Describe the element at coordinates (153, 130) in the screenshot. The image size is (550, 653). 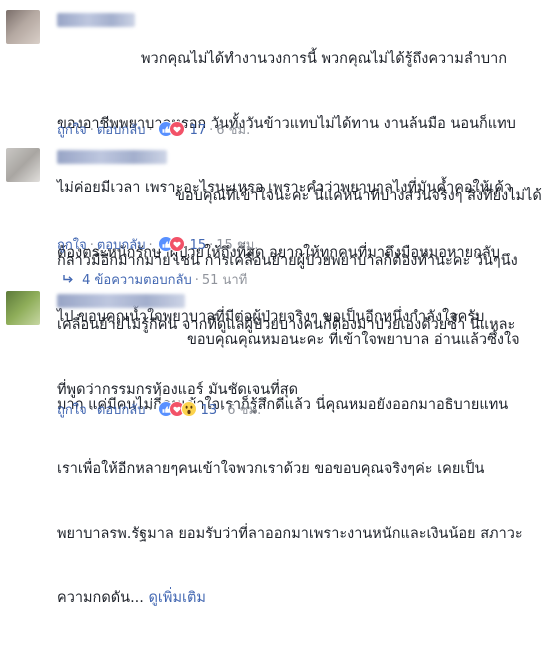
I see `comment-actions: ถูกใจ · ตอบกลับ · 17 · 6 ชม.` at that location.